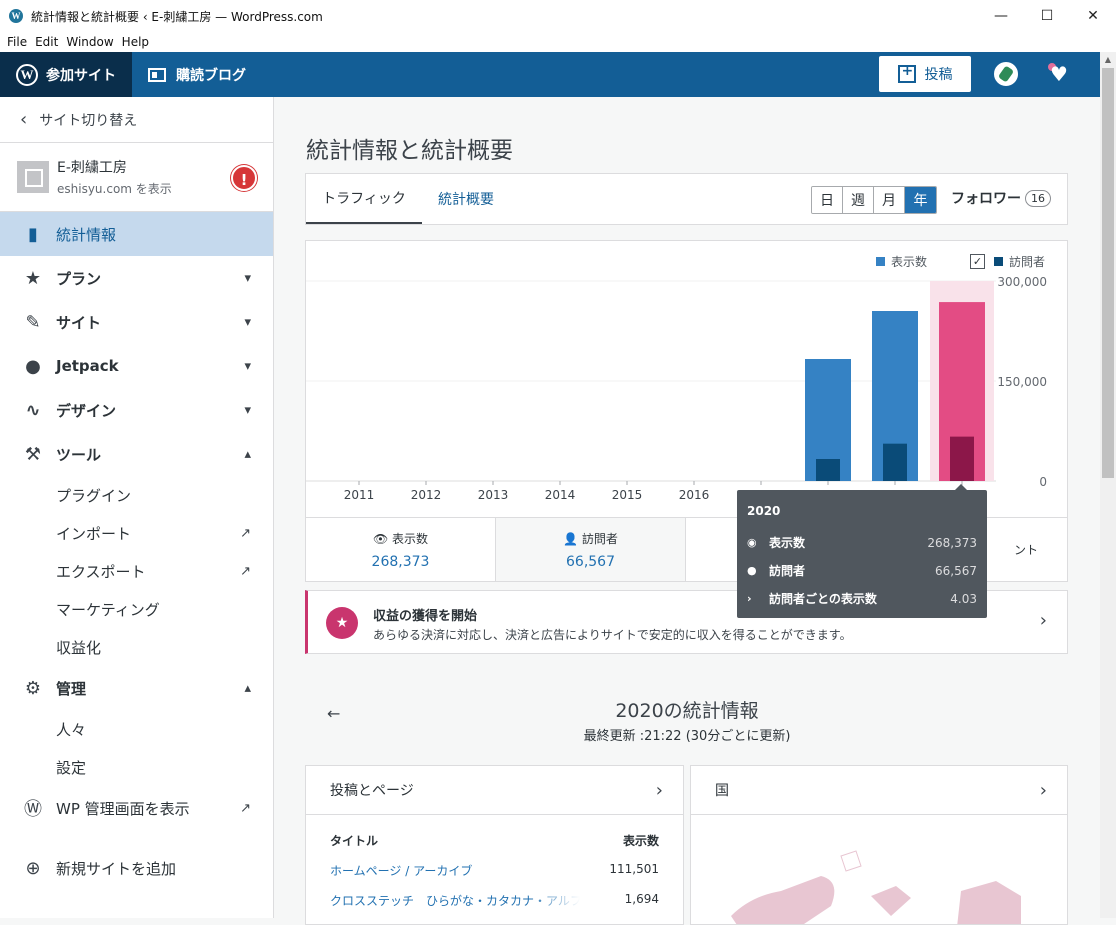  What do you see at coordinates (640, 841) in the screenshot?
I see `col-views: 表示数` at bounding box center [640, 841].